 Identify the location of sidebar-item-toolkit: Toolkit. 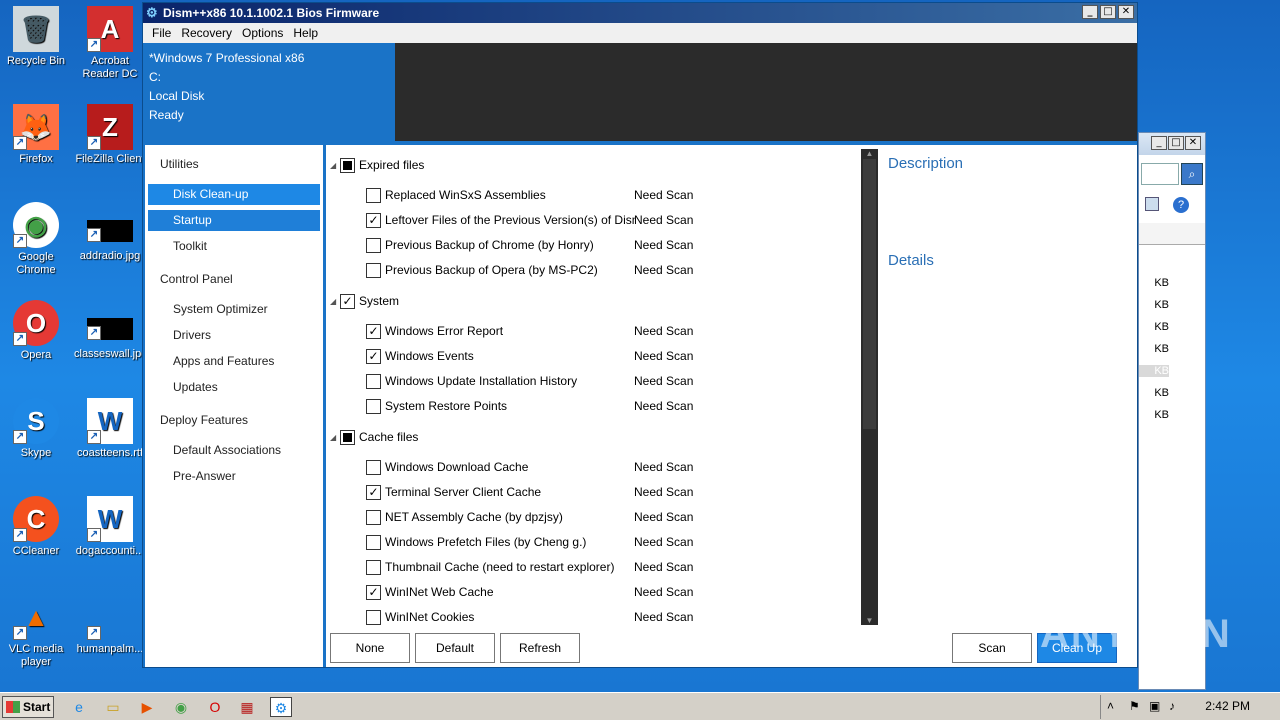
(234, 246).